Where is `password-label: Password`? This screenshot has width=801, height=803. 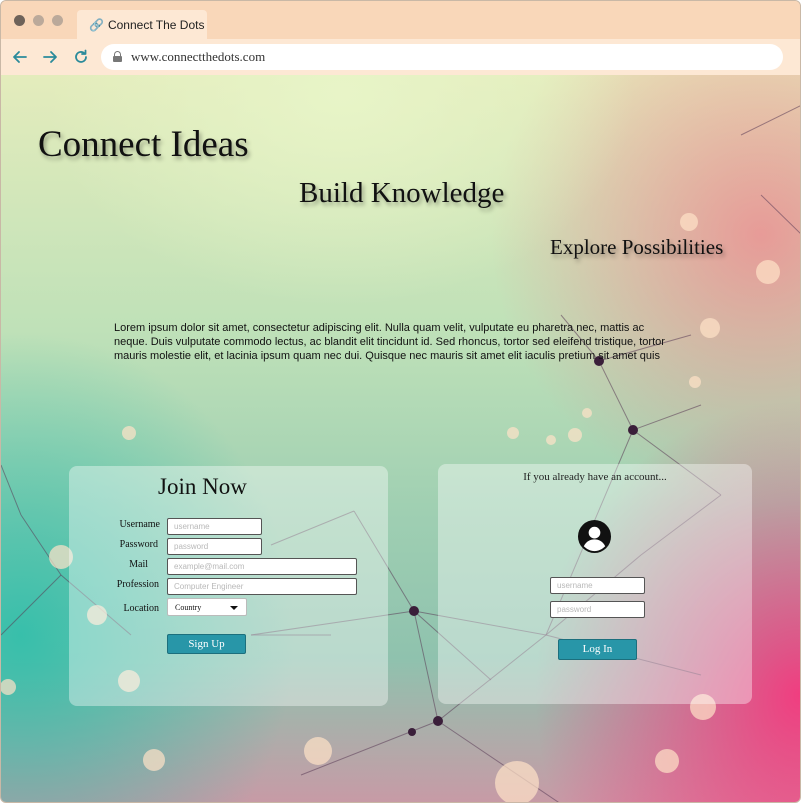
password-label: Password is located at coordinates (138, 544).